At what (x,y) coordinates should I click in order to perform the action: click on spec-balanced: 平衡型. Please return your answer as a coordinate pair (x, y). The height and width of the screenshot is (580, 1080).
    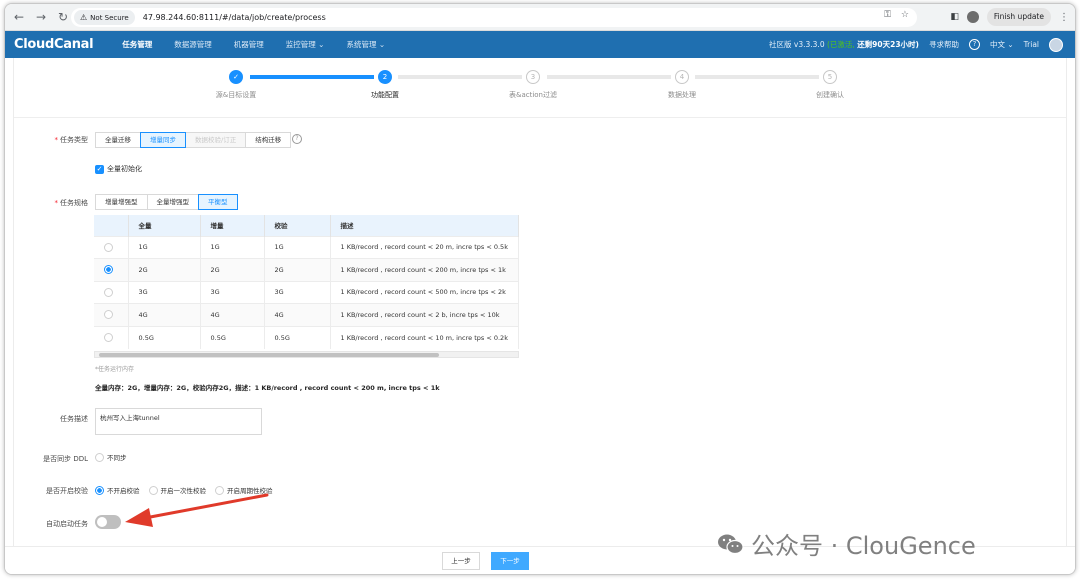
    Looking at the image, I should click on (218, 202).